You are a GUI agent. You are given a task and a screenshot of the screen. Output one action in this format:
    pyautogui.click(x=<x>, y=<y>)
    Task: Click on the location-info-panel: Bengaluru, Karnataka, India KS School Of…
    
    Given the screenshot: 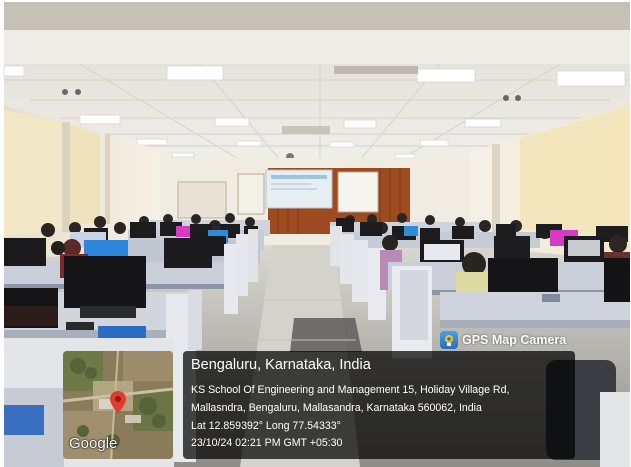 What is the action you would take?
    pyautogui.click(x=379, y=405)
    